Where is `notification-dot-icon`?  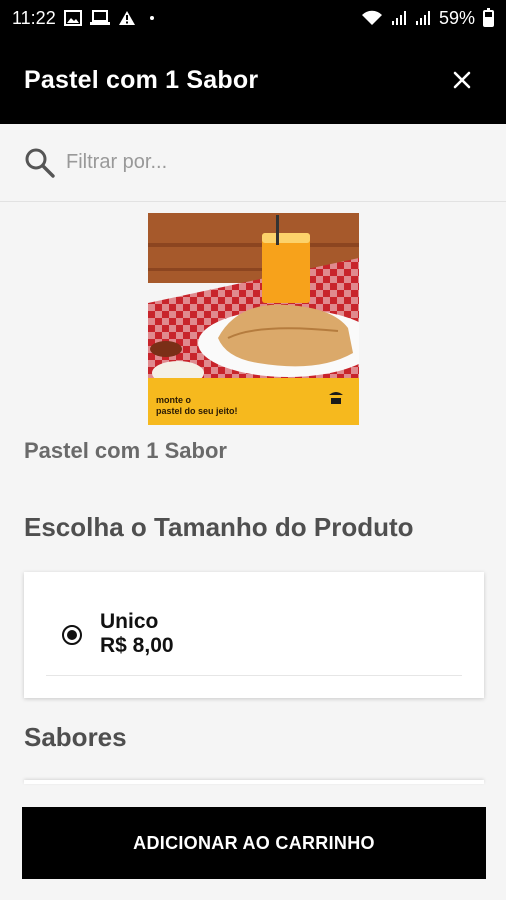 notification-dot-icon is located at coordinates (151, 18).